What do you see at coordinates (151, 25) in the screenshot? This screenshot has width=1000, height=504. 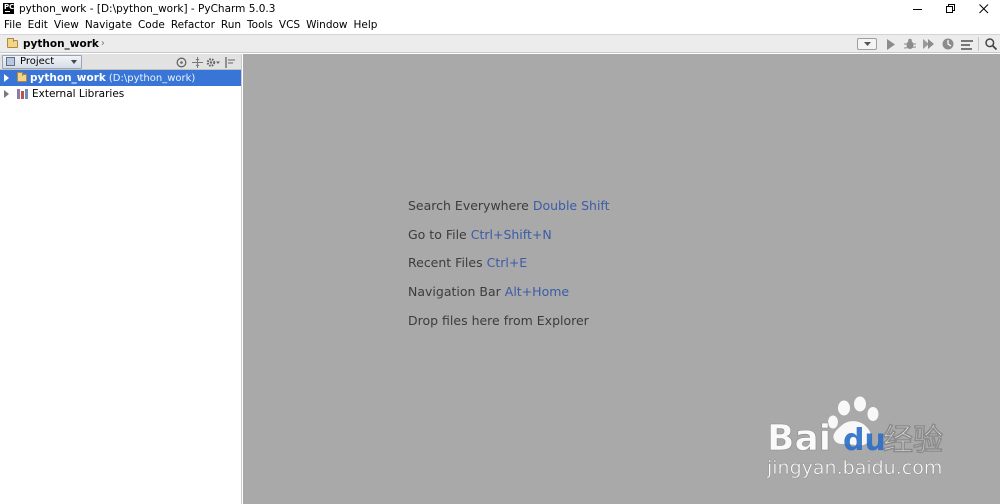 I see `menu-code: Code` at bounding box center [151, 25].